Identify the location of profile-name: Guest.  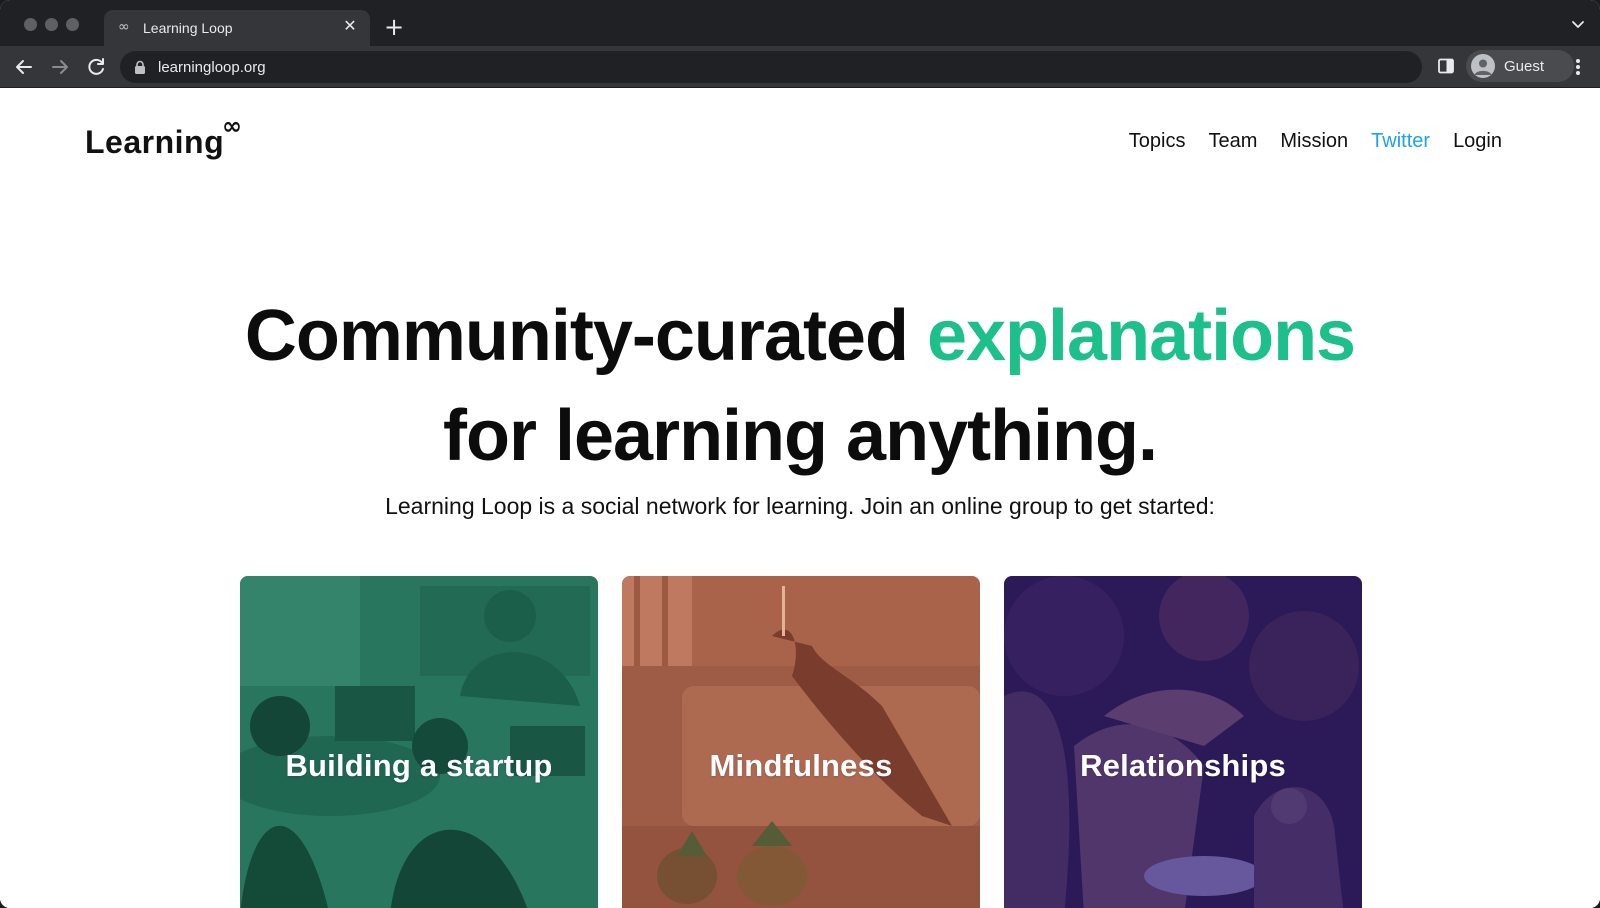
(1524, 66).